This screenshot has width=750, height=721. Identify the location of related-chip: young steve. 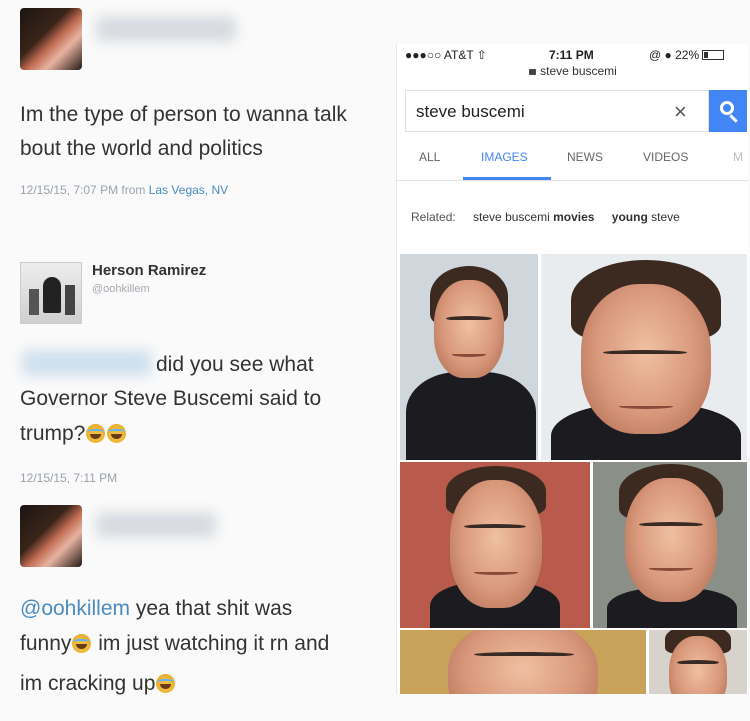
(646, 217).